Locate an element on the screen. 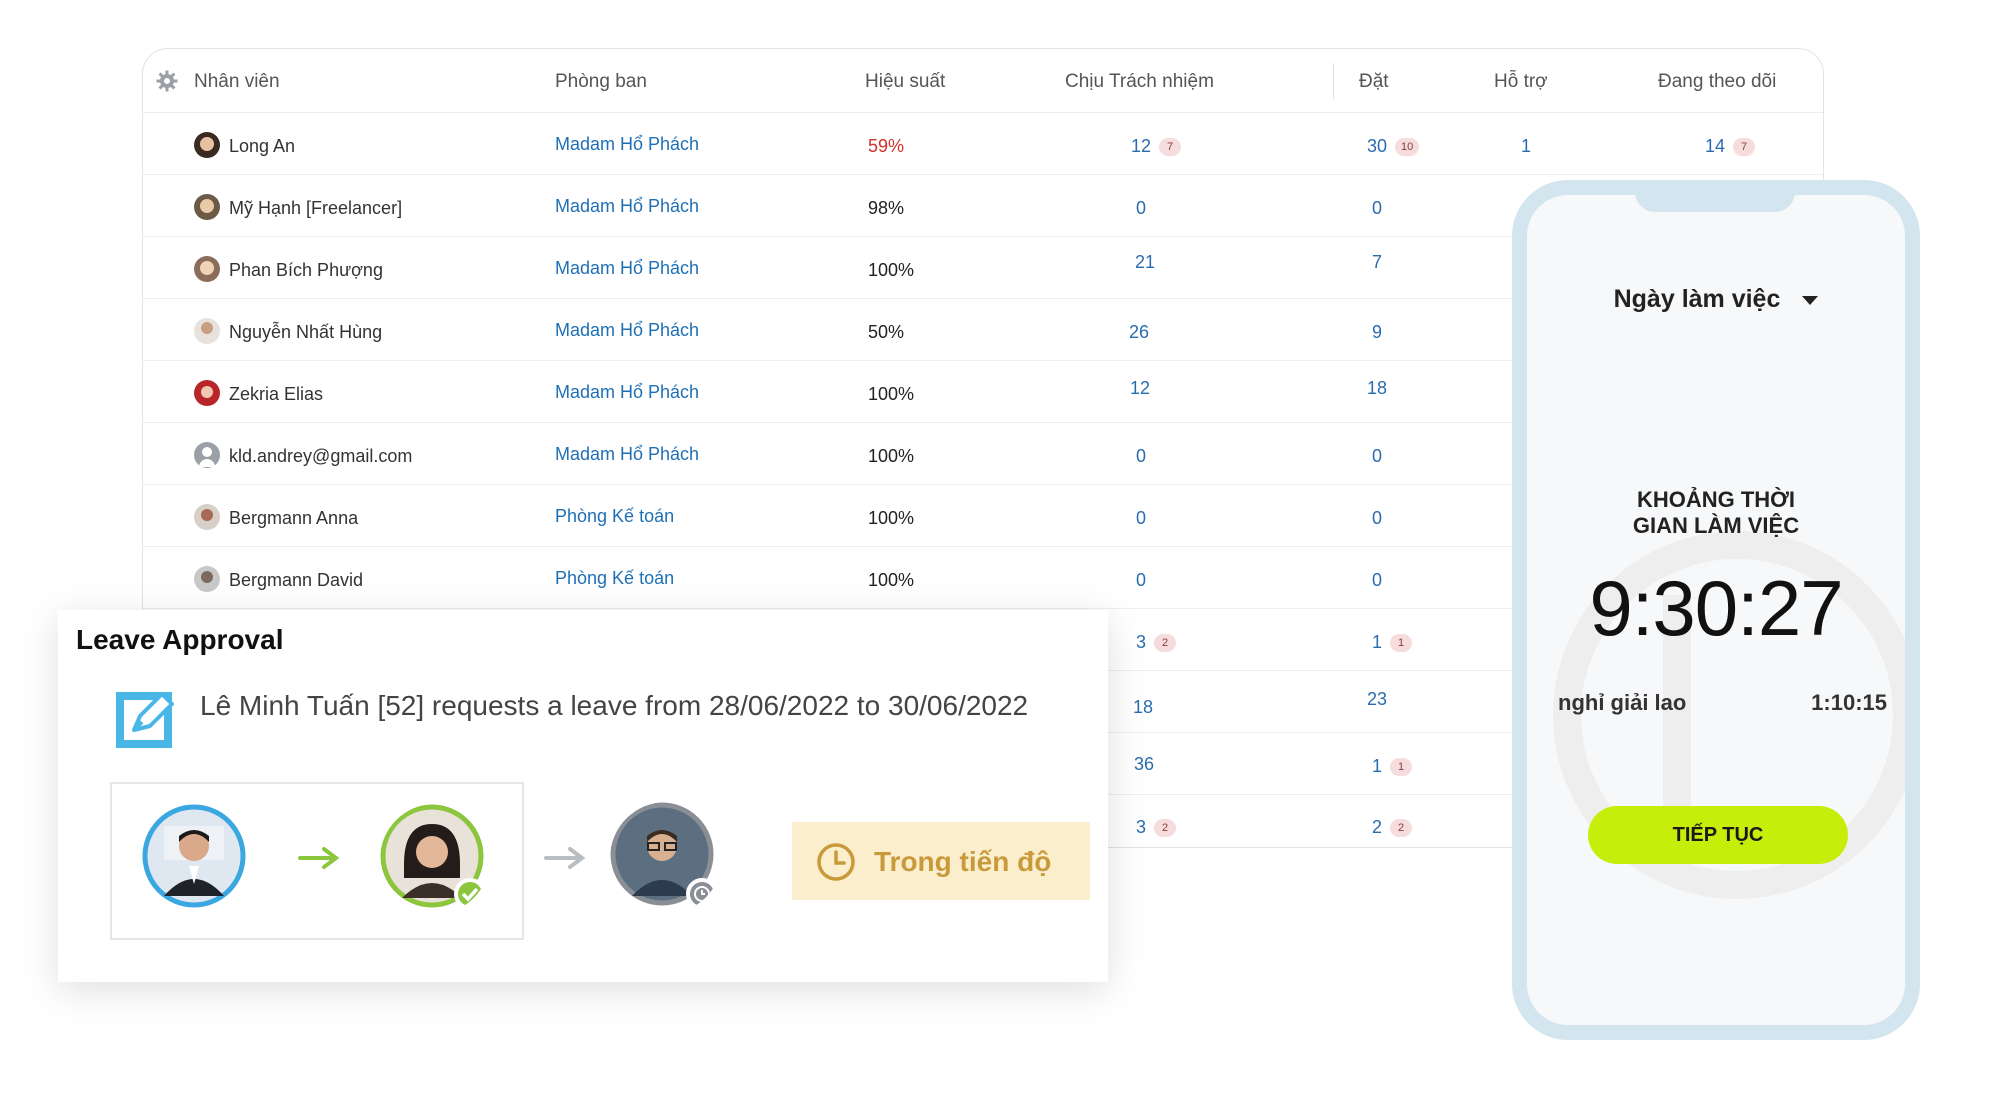 The width and height of the screenshot is (2000, 1094). support-count: 1 is located at coordinates (1526, 146).